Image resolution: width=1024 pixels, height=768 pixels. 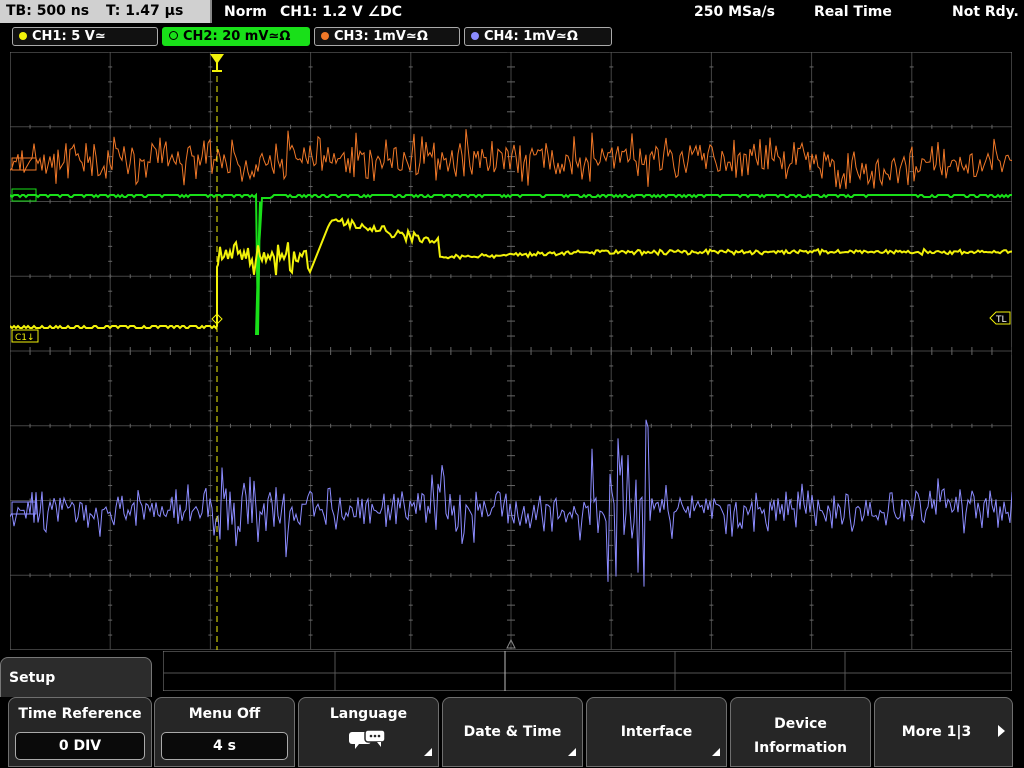 What do you see at coordinates (144, 11) in the screenshot?
I see `trigger-position-value: T: 1.47 µs` at bounding box center [144, 11].